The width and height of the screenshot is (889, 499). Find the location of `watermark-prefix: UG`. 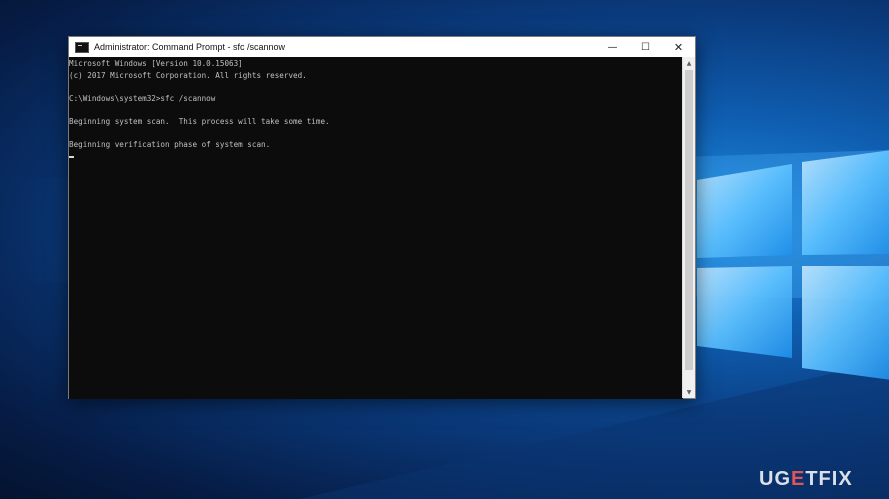

watermark-prefix: UG is located at coordinates (775, 479).